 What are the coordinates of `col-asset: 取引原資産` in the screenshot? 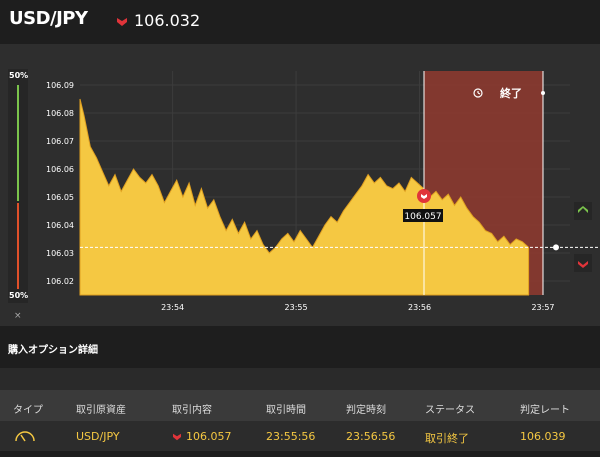 It's located at (101, 410).